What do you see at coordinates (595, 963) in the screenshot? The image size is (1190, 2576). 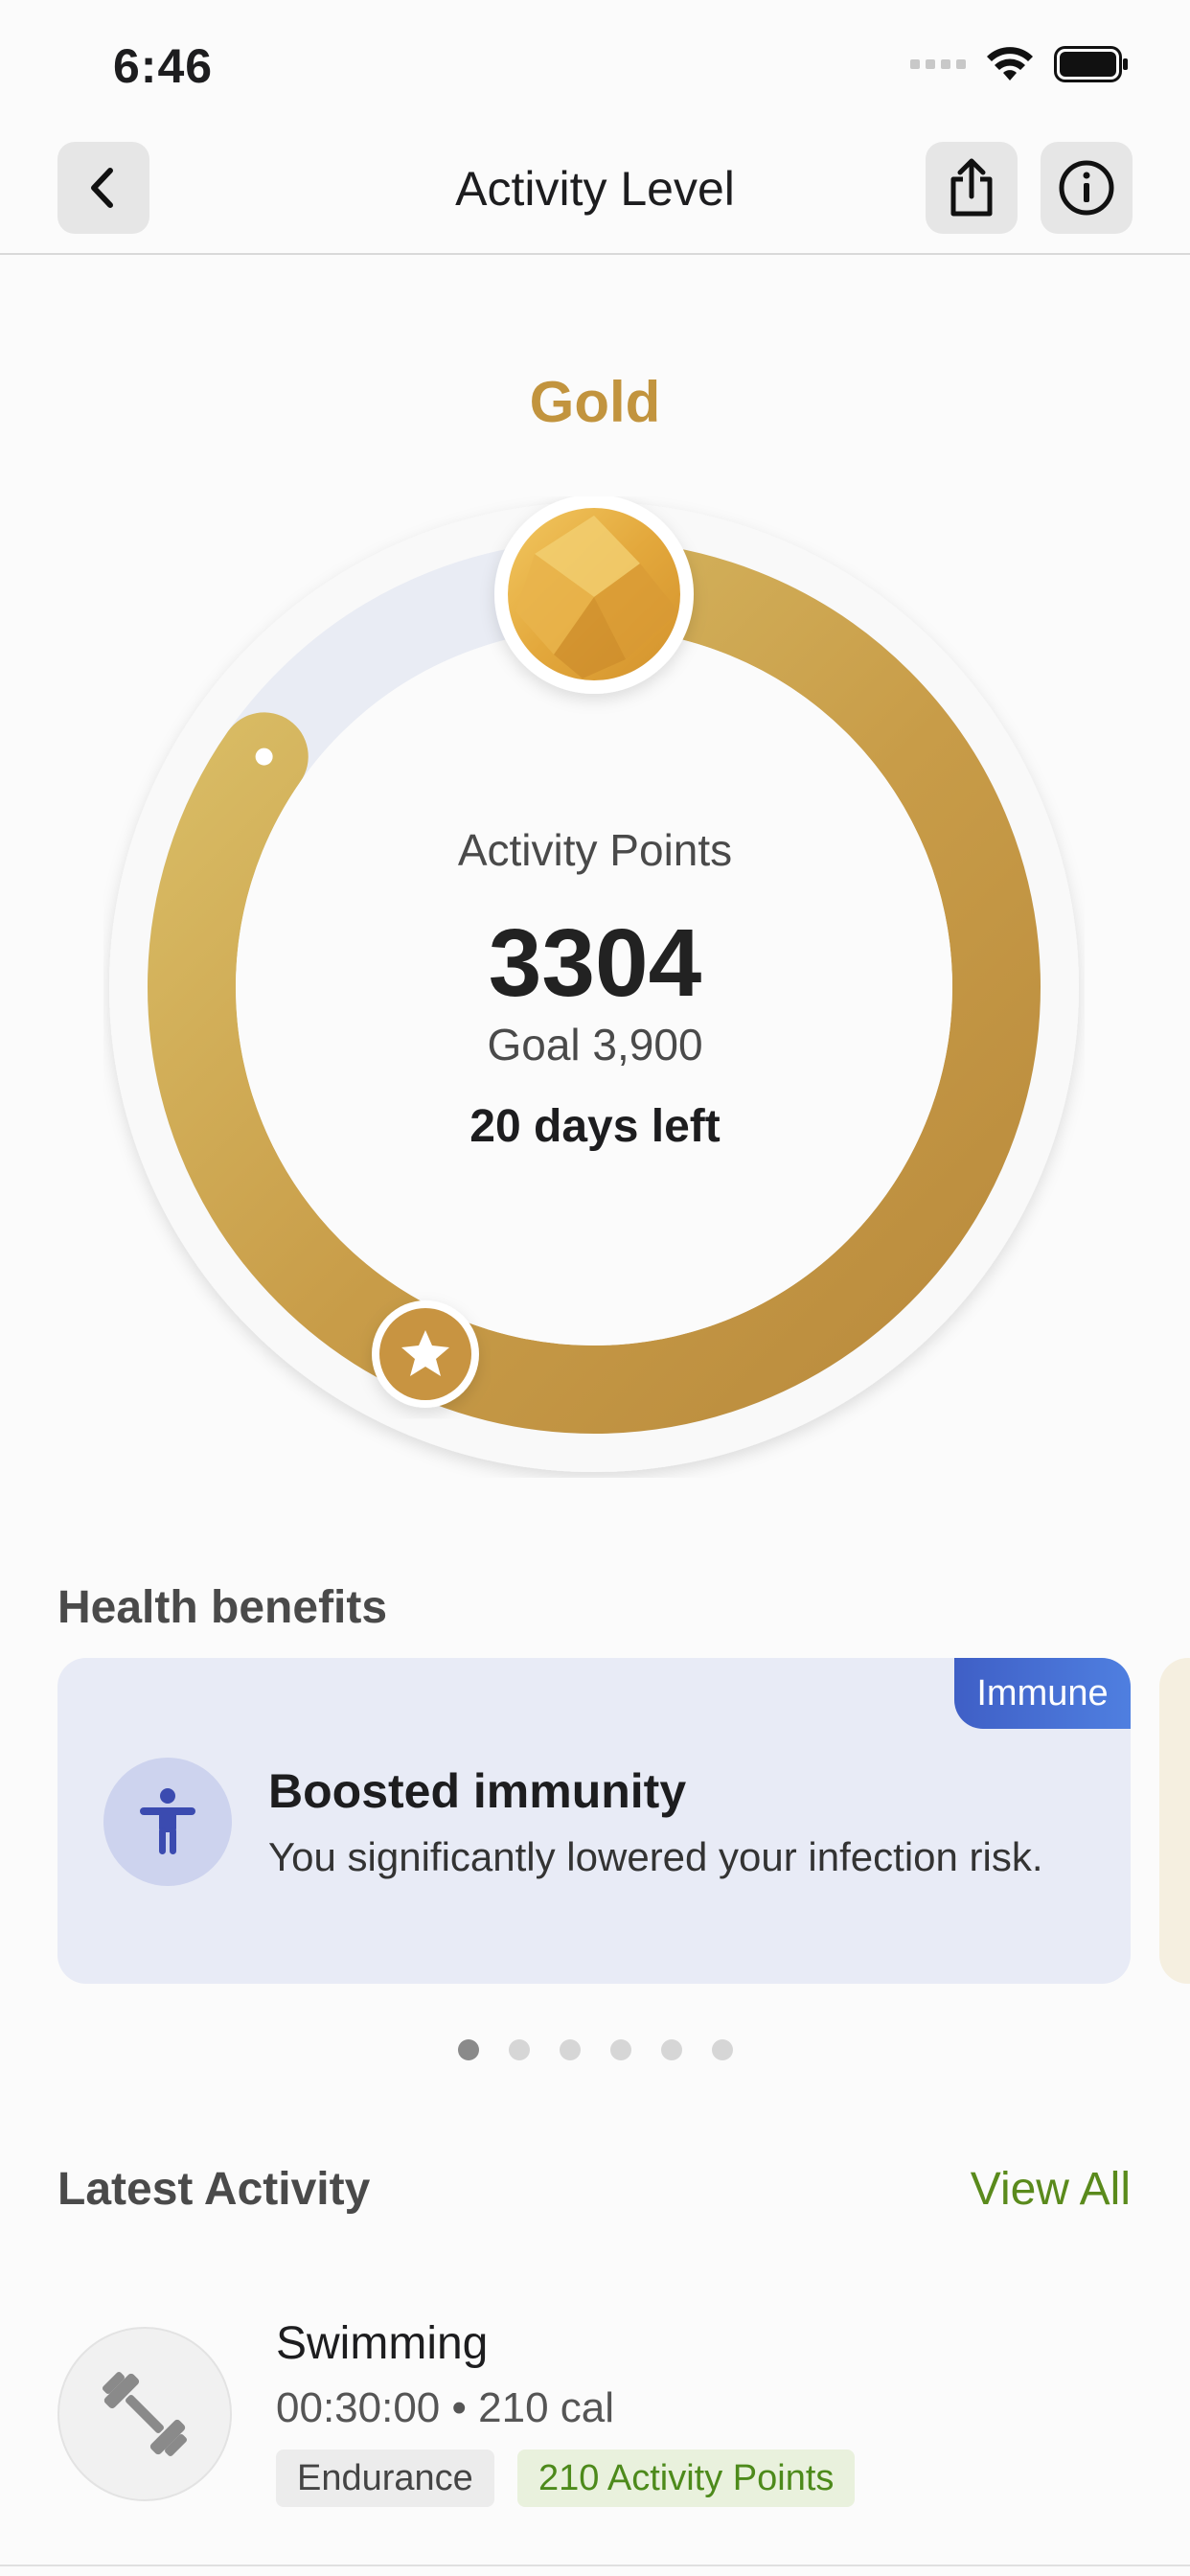 I see `activity-points-value: 3304` at bounding box center [595, 963].